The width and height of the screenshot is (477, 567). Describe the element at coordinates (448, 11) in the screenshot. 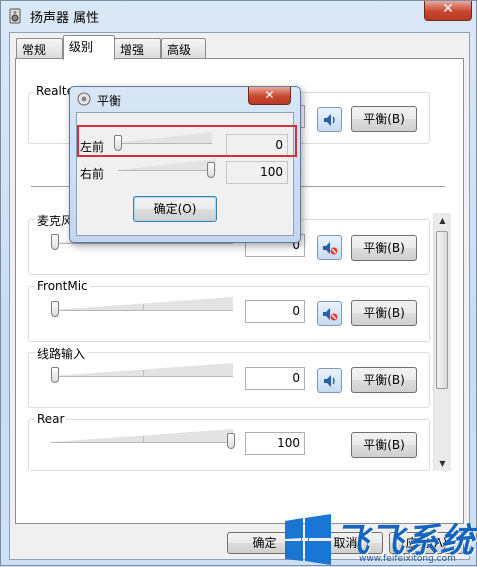

I see `close-button: ✕` at that location.